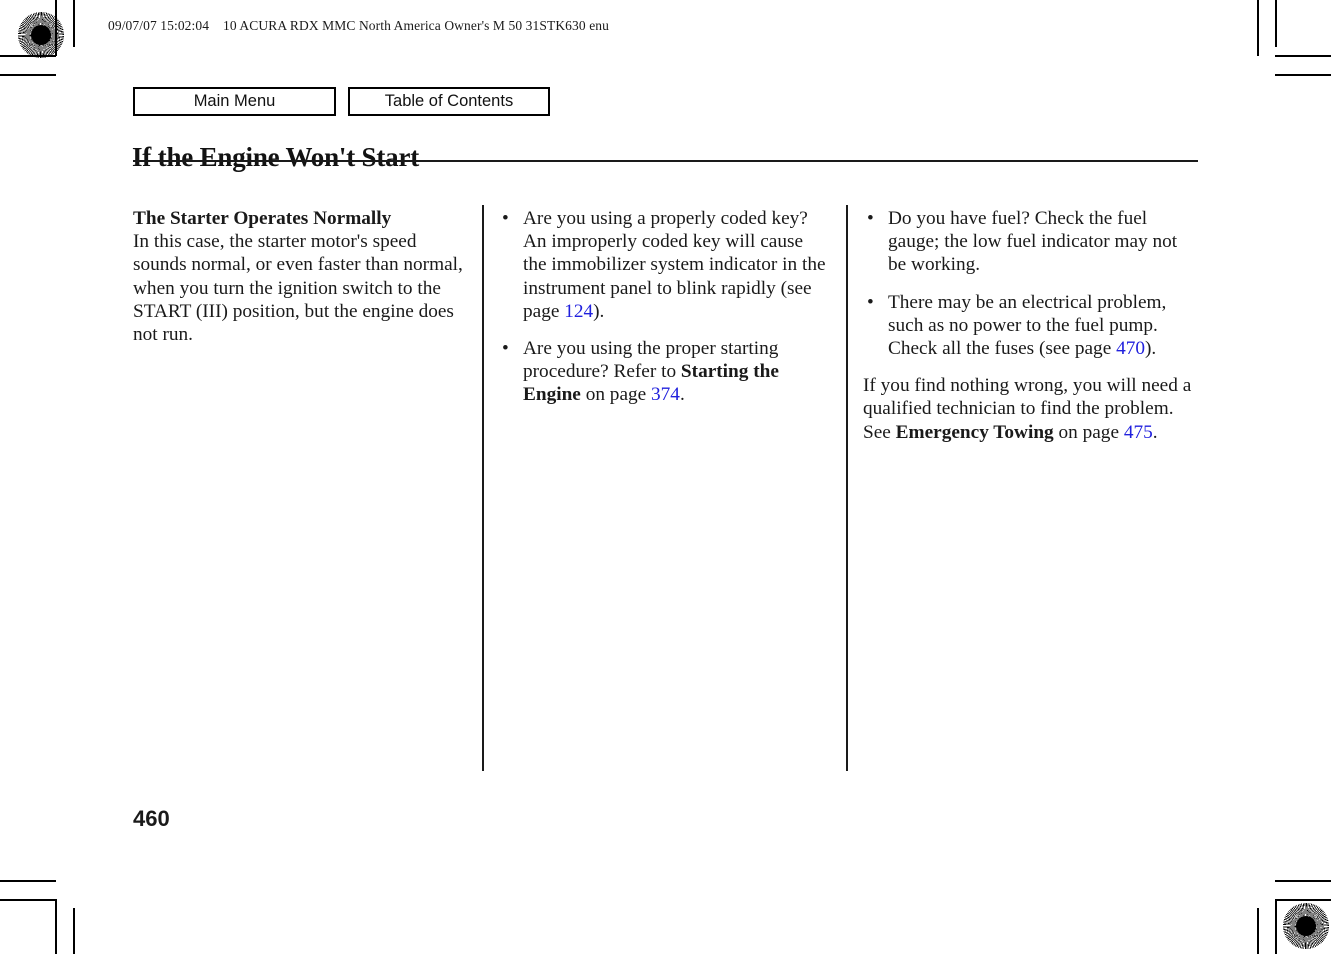 This screenshot has height=954, width=1331. What do you see at coordinates (1303, 75) in the screenshot?
I see `crop-mark-top-right-horizontal-outer` at bounding box center [1303, 75].